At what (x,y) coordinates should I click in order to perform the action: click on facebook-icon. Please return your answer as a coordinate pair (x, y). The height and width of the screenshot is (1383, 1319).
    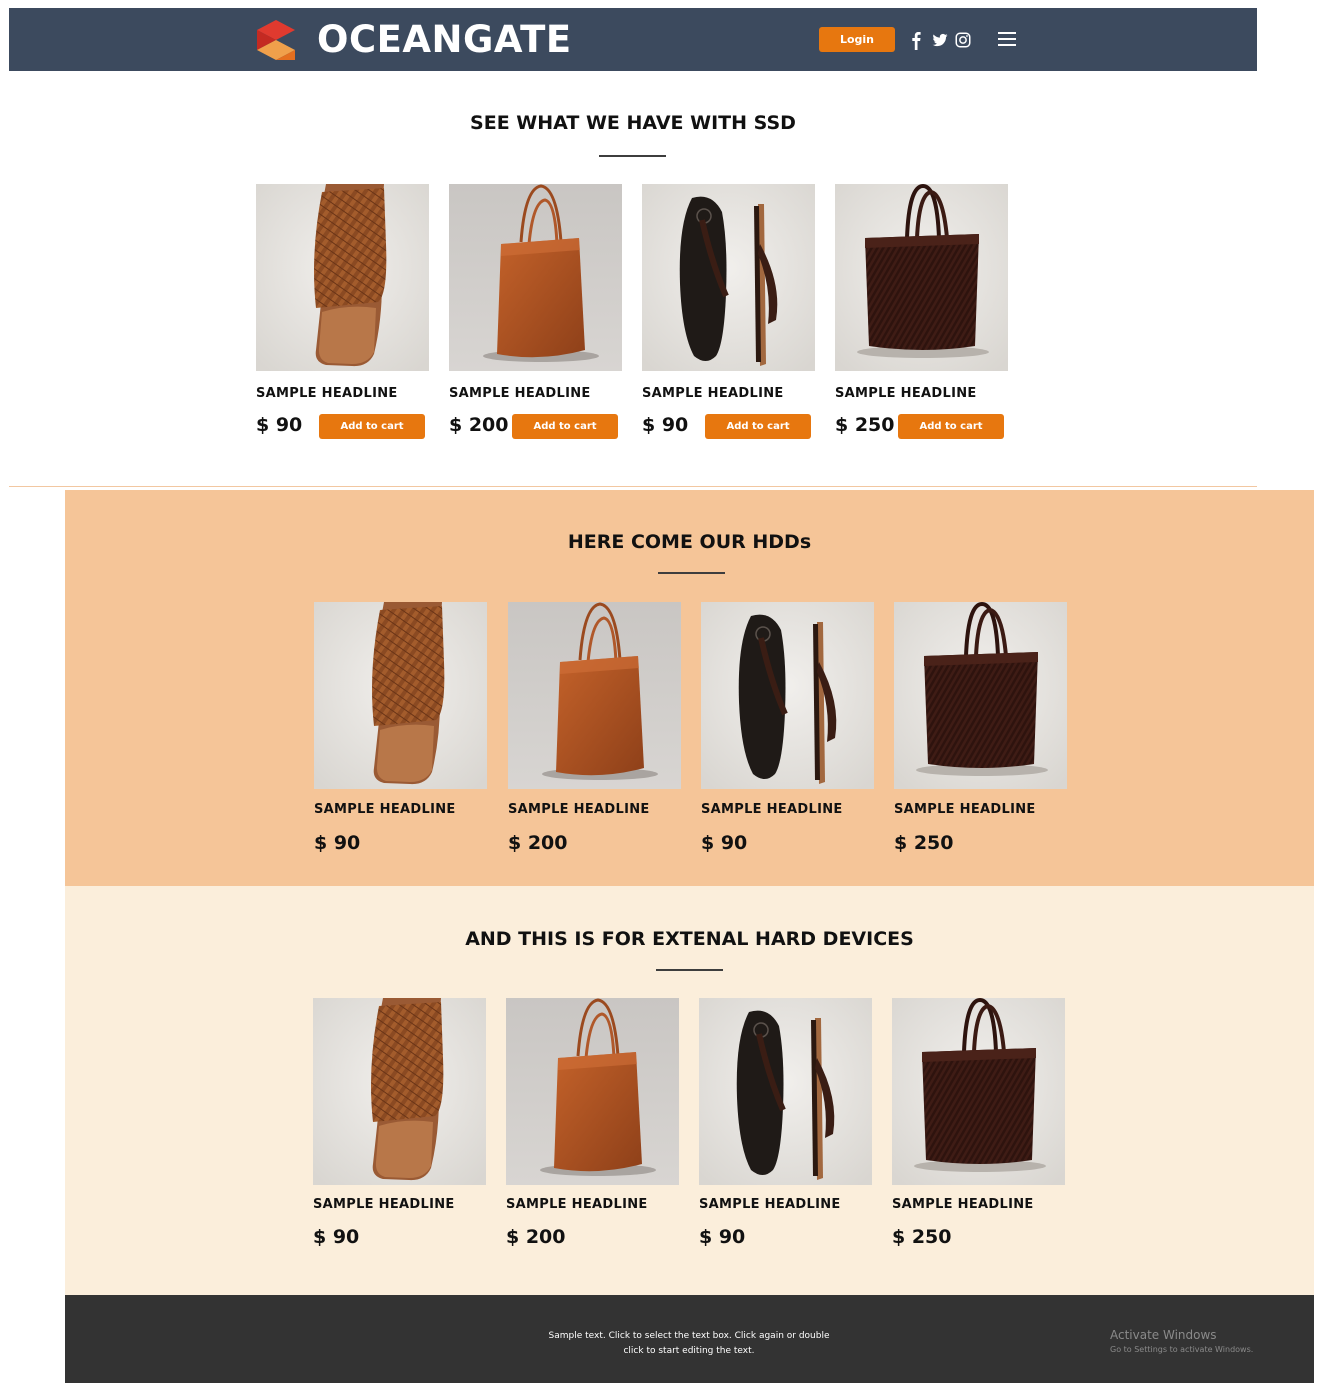
    Looking at the image, I should click on (916, 40).